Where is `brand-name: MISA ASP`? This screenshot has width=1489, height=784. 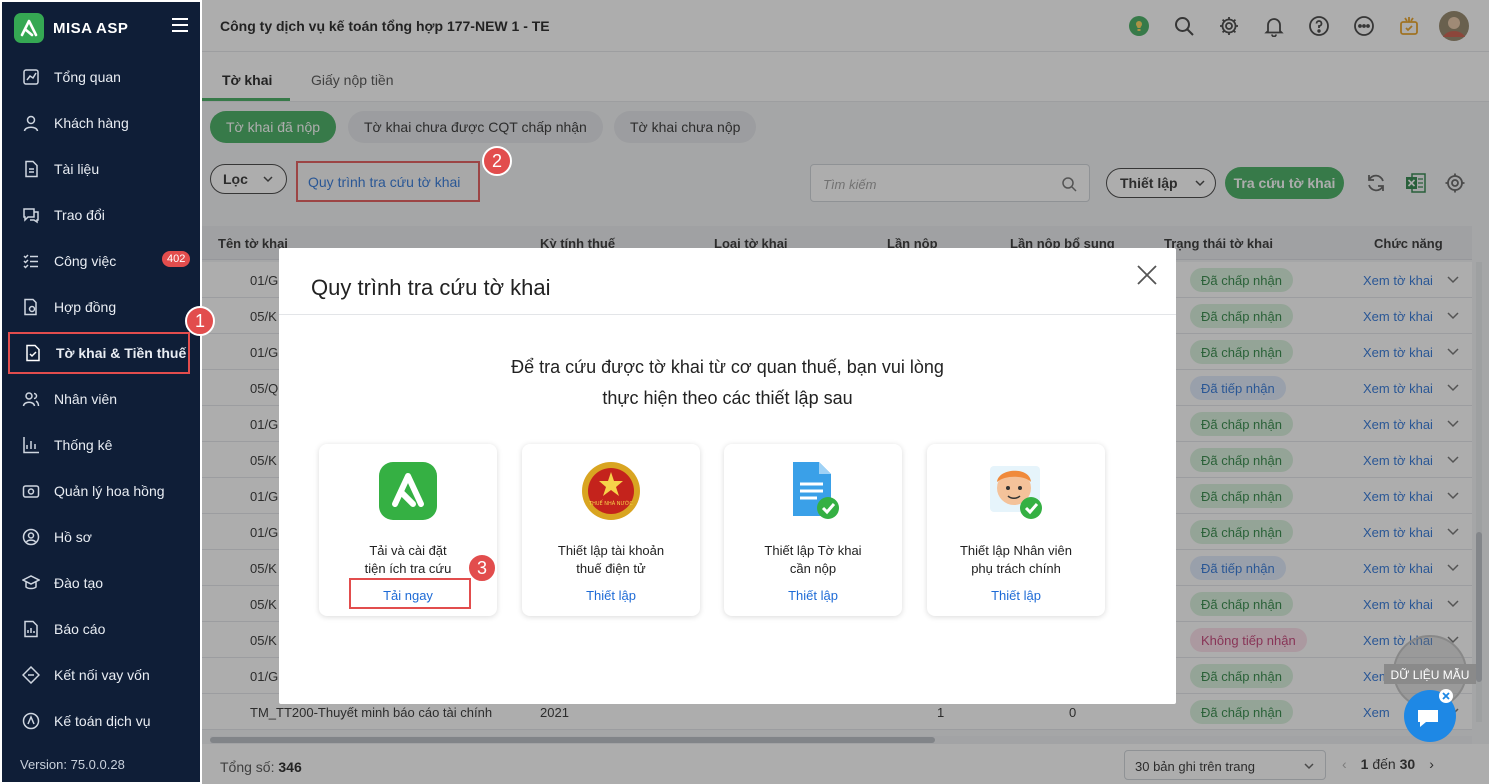
brand-name: MISA ASP is located at coordinates (91, 28).